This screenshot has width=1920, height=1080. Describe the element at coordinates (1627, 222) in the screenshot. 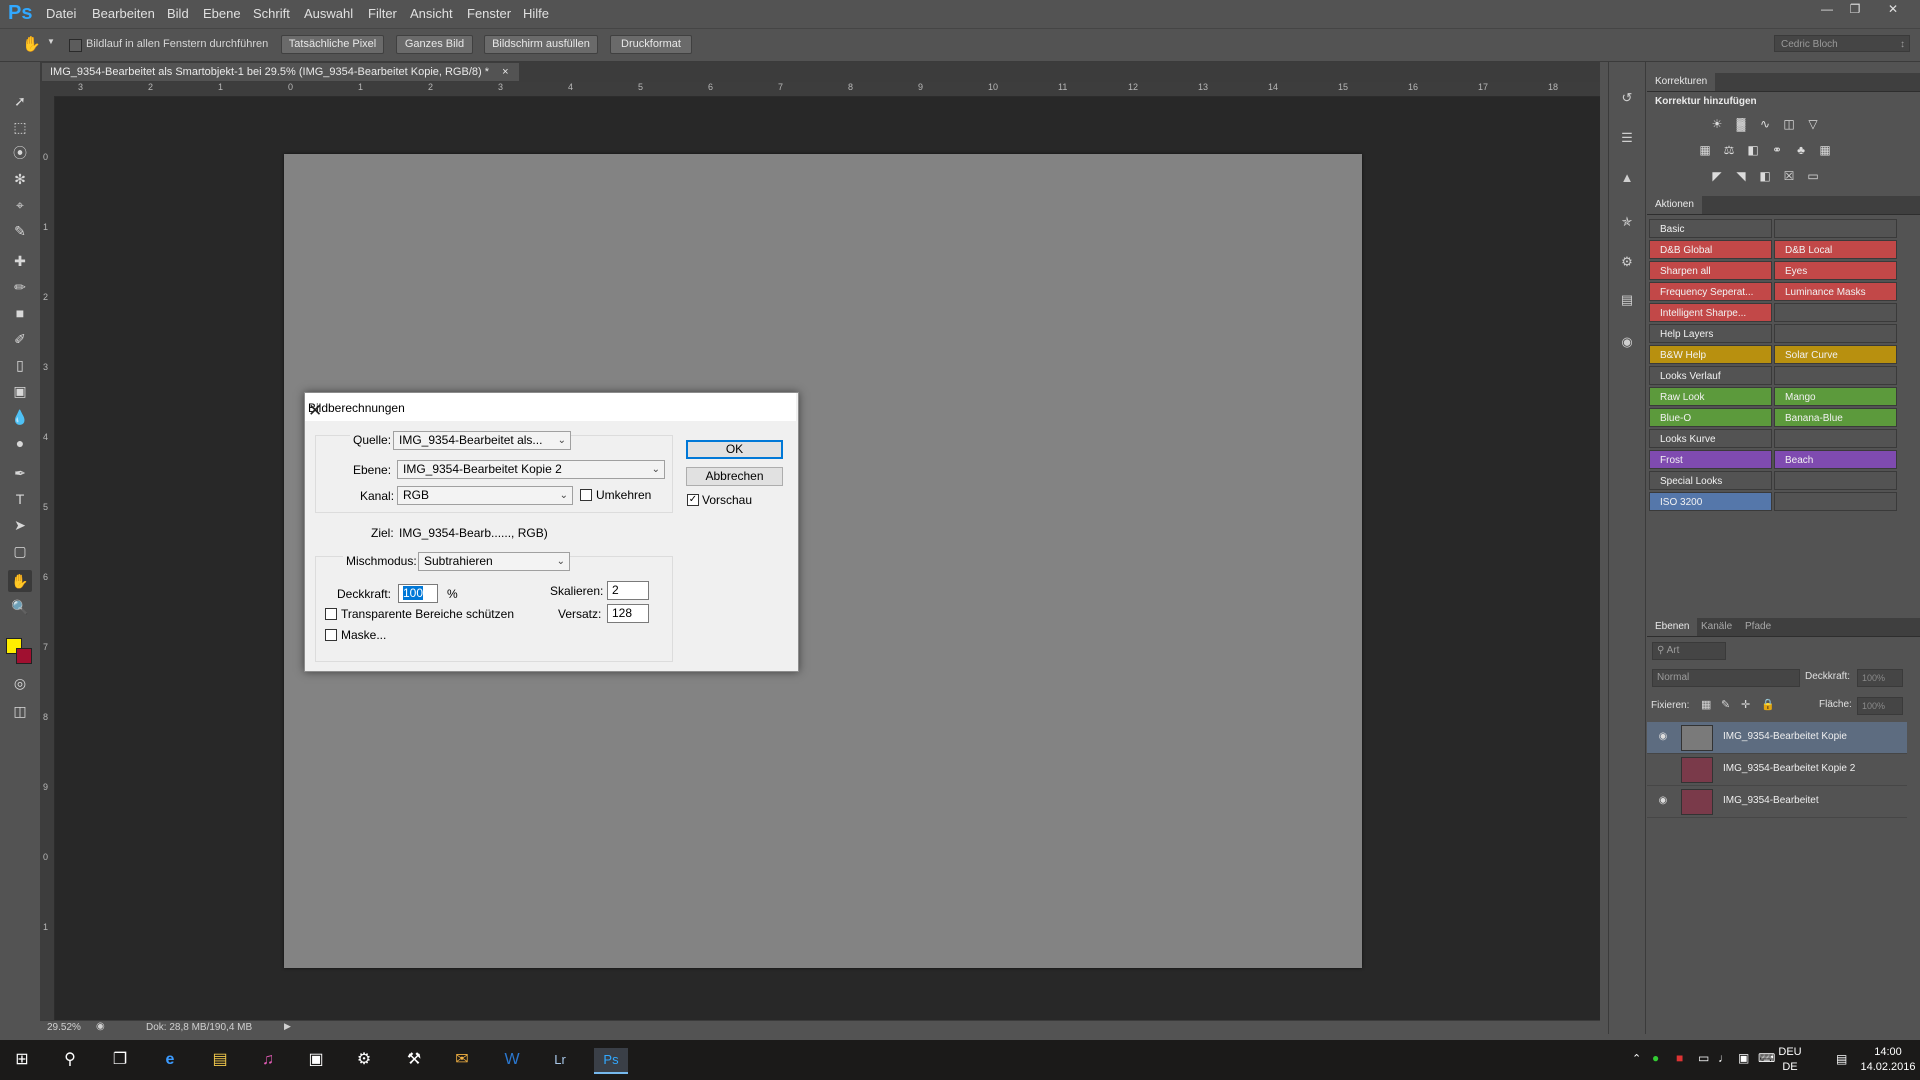

I see `brush-presets-icon: ✯` at that location.